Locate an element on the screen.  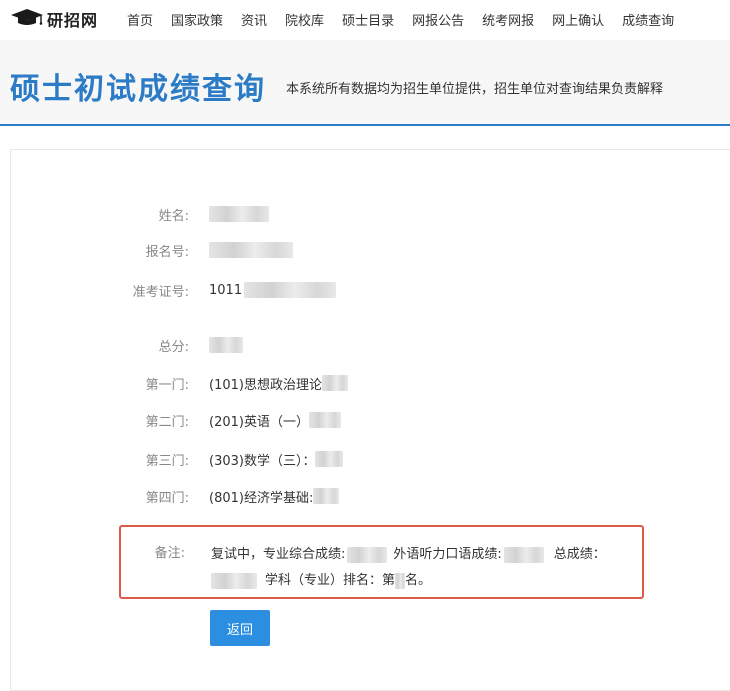
total-score-label: 总分: is located at coordinates (173, 347).